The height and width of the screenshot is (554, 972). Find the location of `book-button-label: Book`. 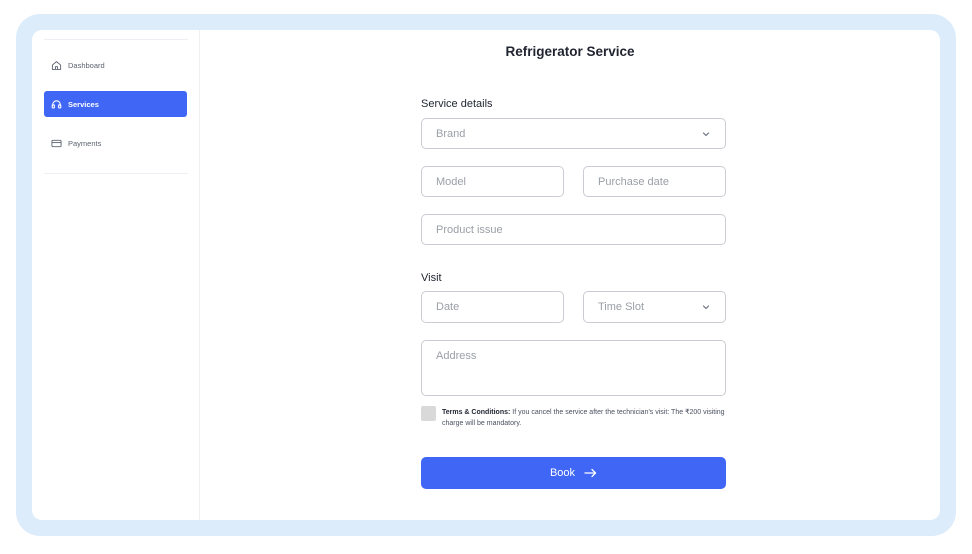

book-button-label: Book is located at coordinates (562, 473).